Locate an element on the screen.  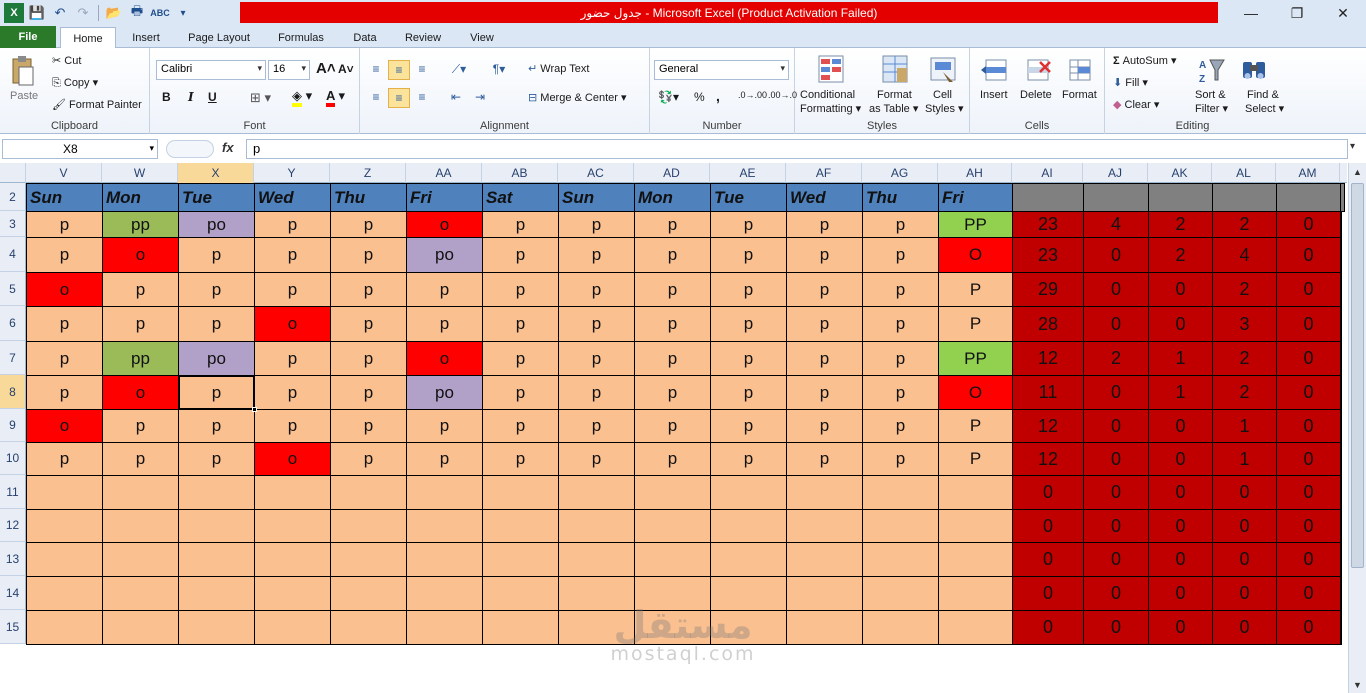
attendance-cell: pp is located at coordinates (140, 358).